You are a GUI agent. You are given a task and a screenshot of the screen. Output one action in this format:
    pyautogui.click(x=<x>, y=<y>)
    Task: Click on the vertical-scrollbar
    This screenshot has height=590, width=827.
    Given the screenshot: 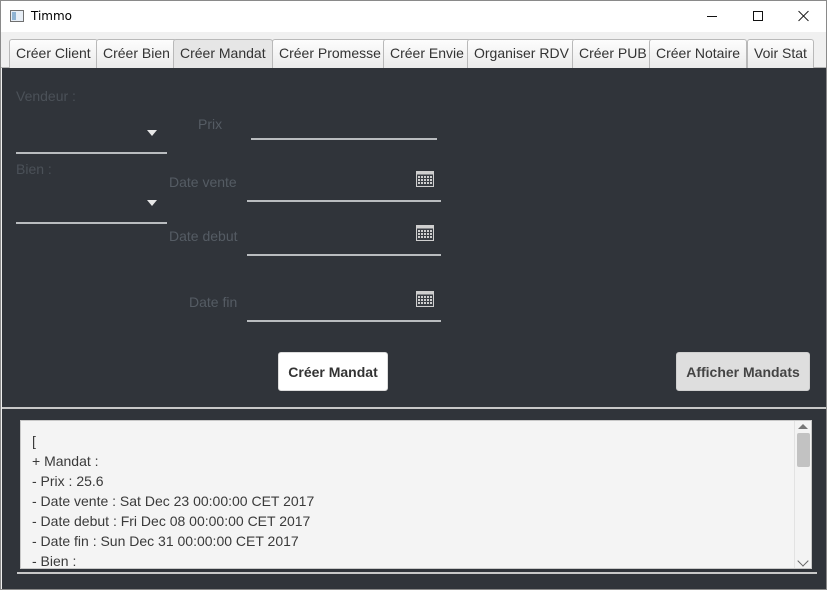 What is the action you would take?
    pyautogui.click(x=802, y=494)
    